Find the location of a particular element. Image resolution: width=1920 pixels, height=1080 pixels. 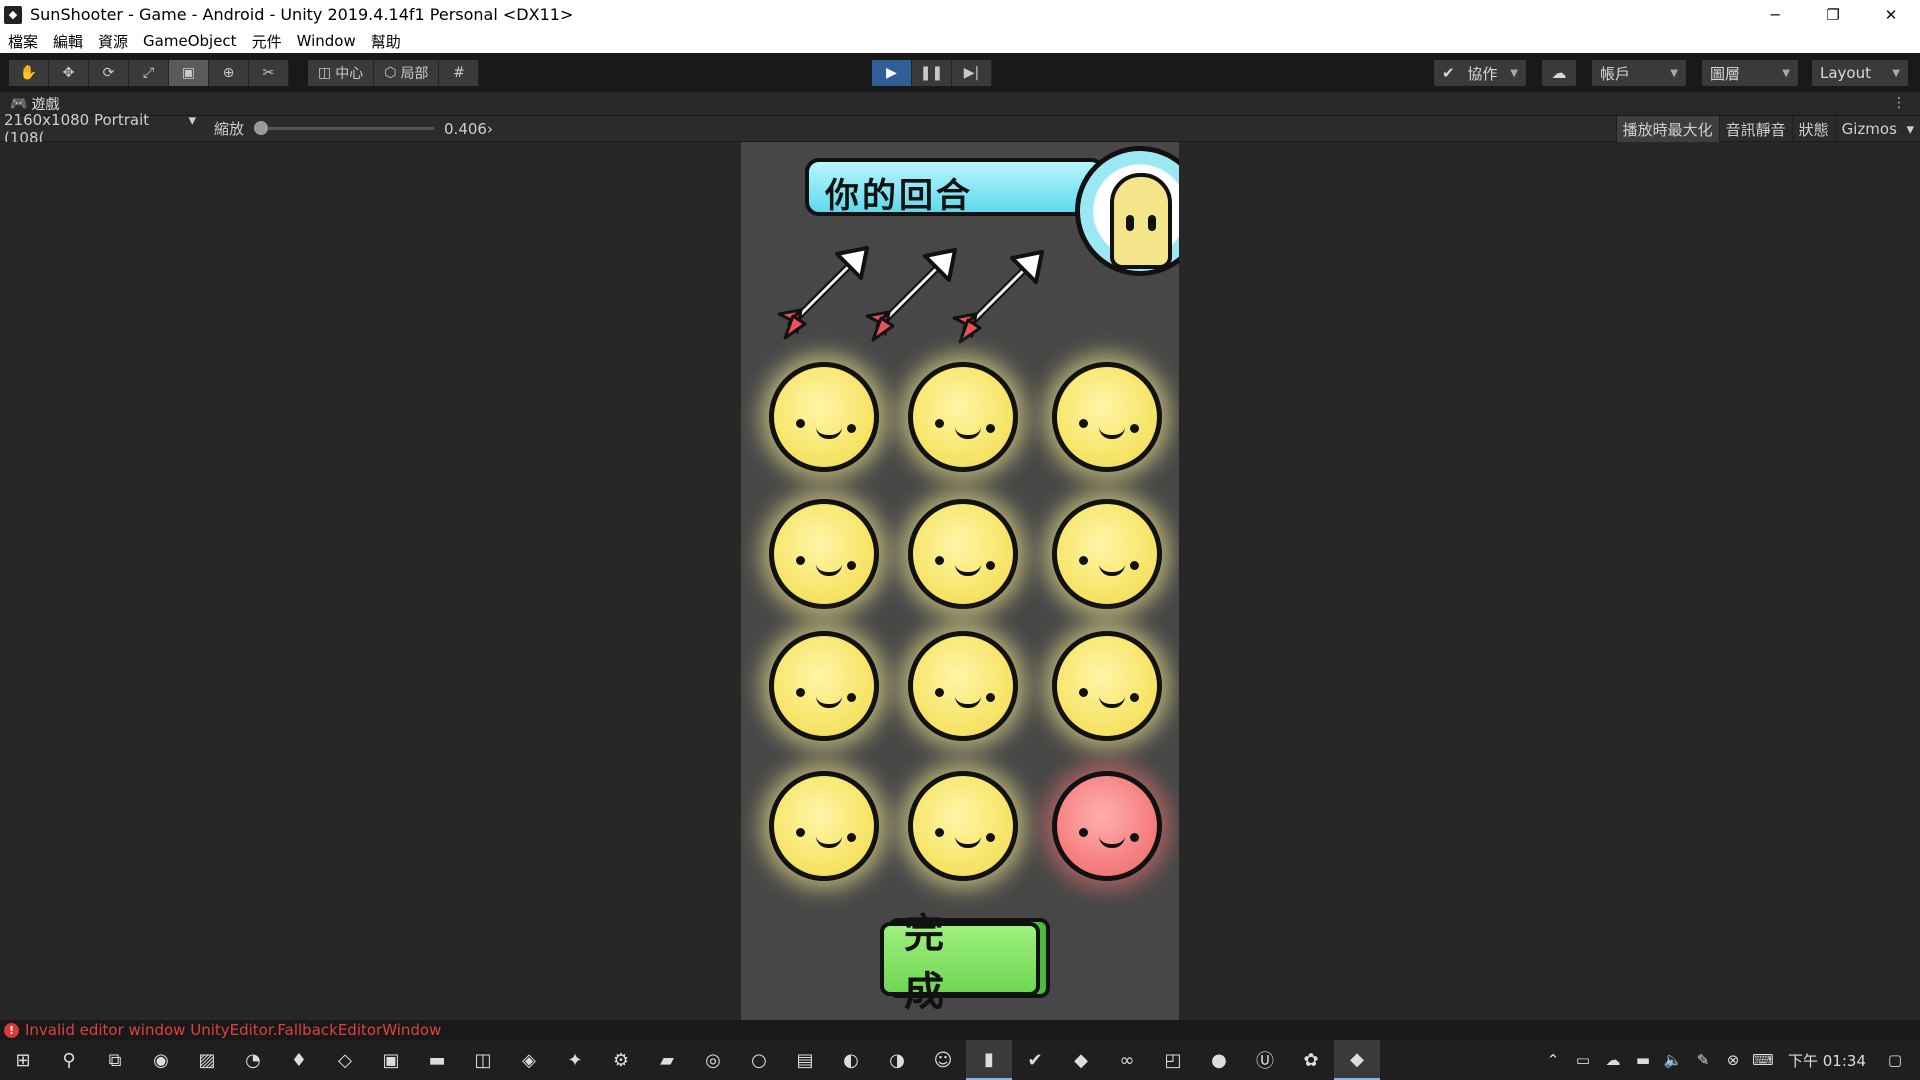

taskbar-vscode: ◇ is located at coordinates (345, 1060).